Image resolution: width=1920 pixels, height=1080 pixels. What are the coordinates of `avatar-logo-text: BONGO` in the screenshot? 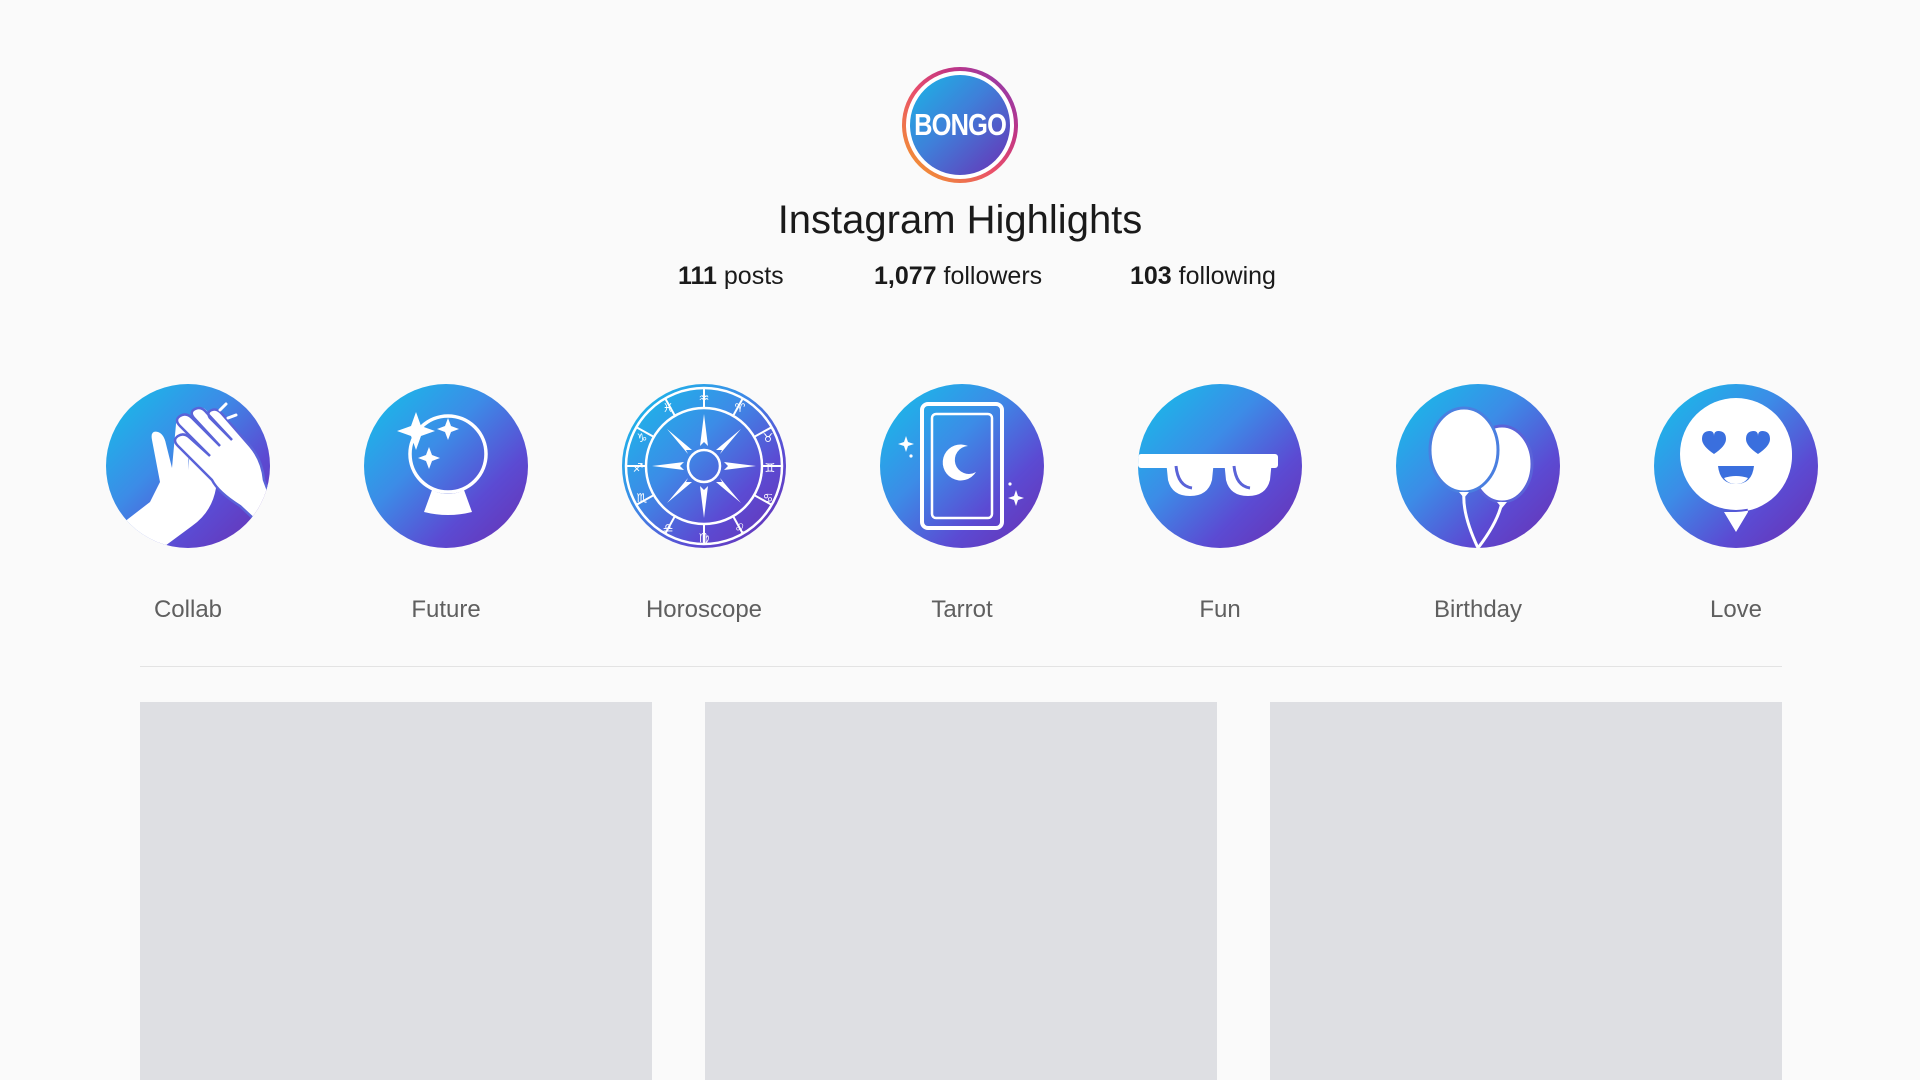 It's located at (960, 124).